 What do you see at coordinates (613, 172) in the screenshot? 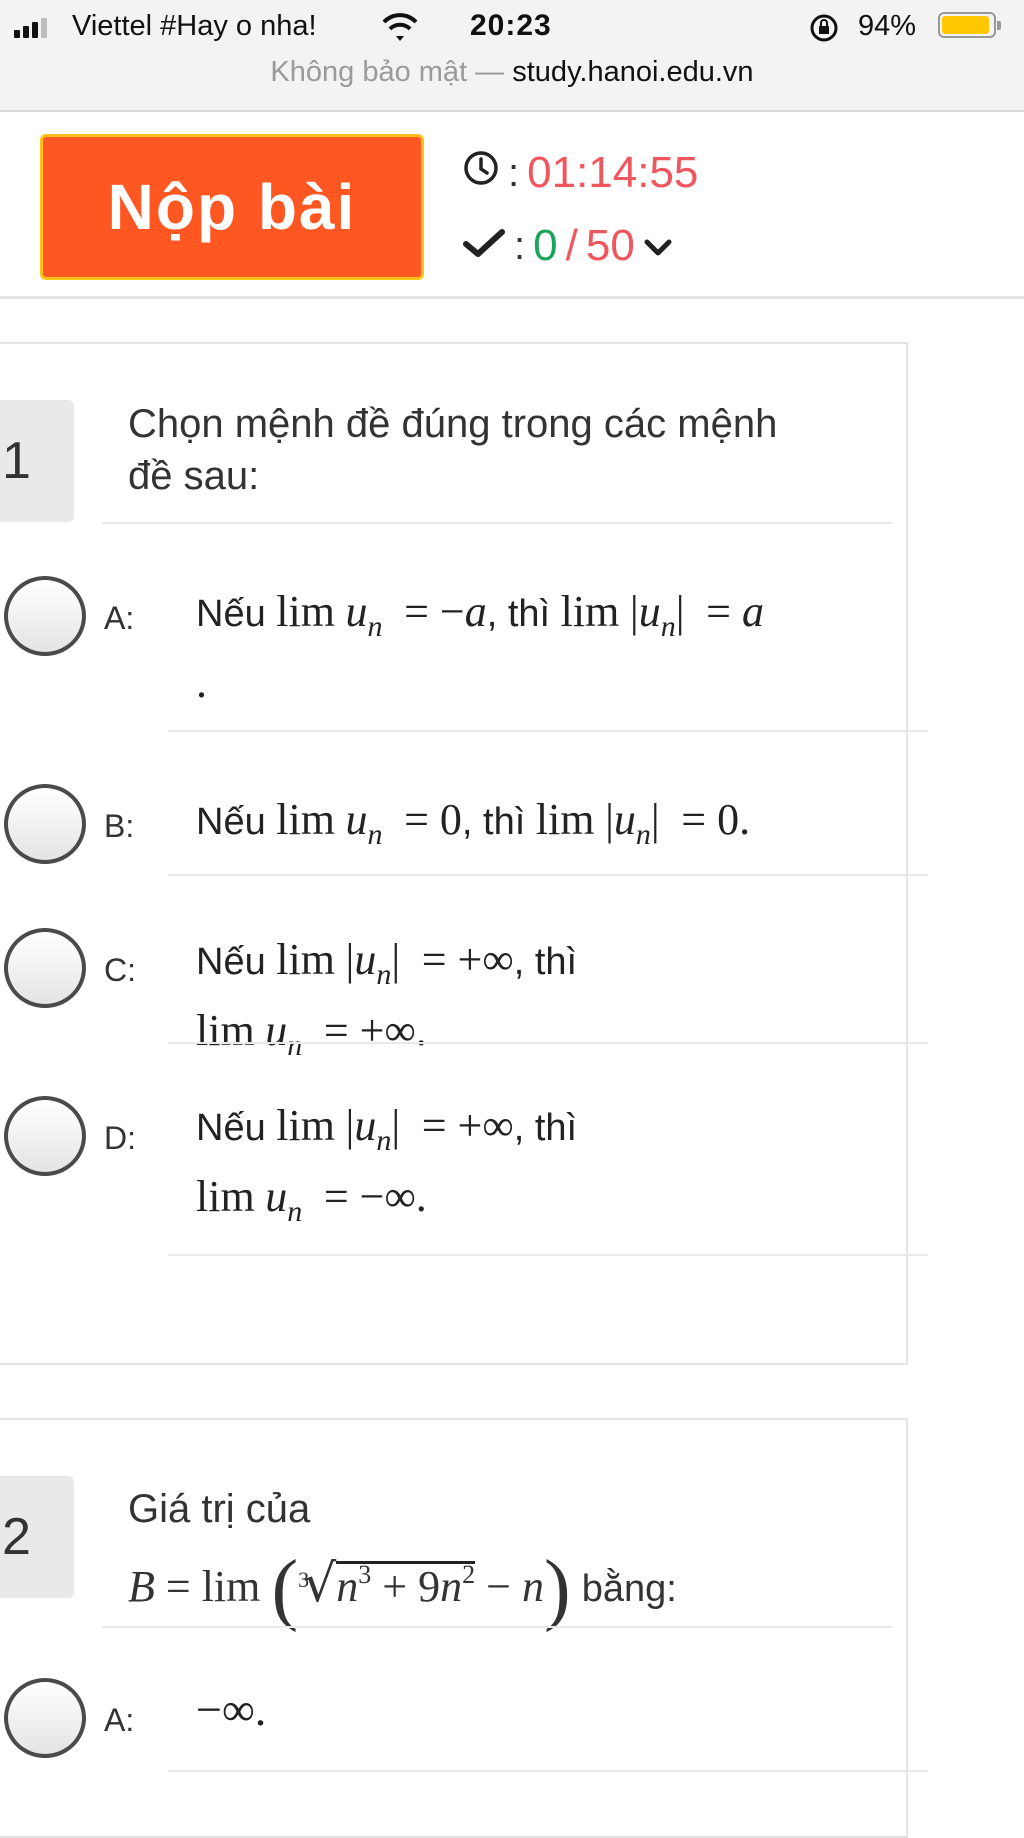
I see `timer-value: 01:14:55` at bounding box center [613, 172].